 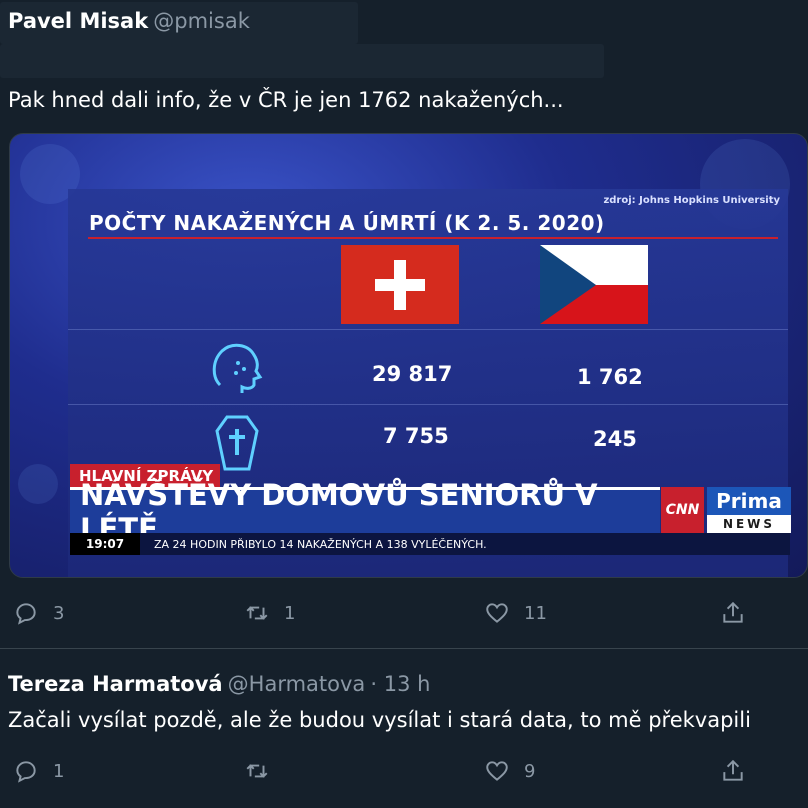 What do you see at coordinates (78, 21) in the screenshot?
I see `author-name: Pavel Misak` at bounding box center [78, 21].